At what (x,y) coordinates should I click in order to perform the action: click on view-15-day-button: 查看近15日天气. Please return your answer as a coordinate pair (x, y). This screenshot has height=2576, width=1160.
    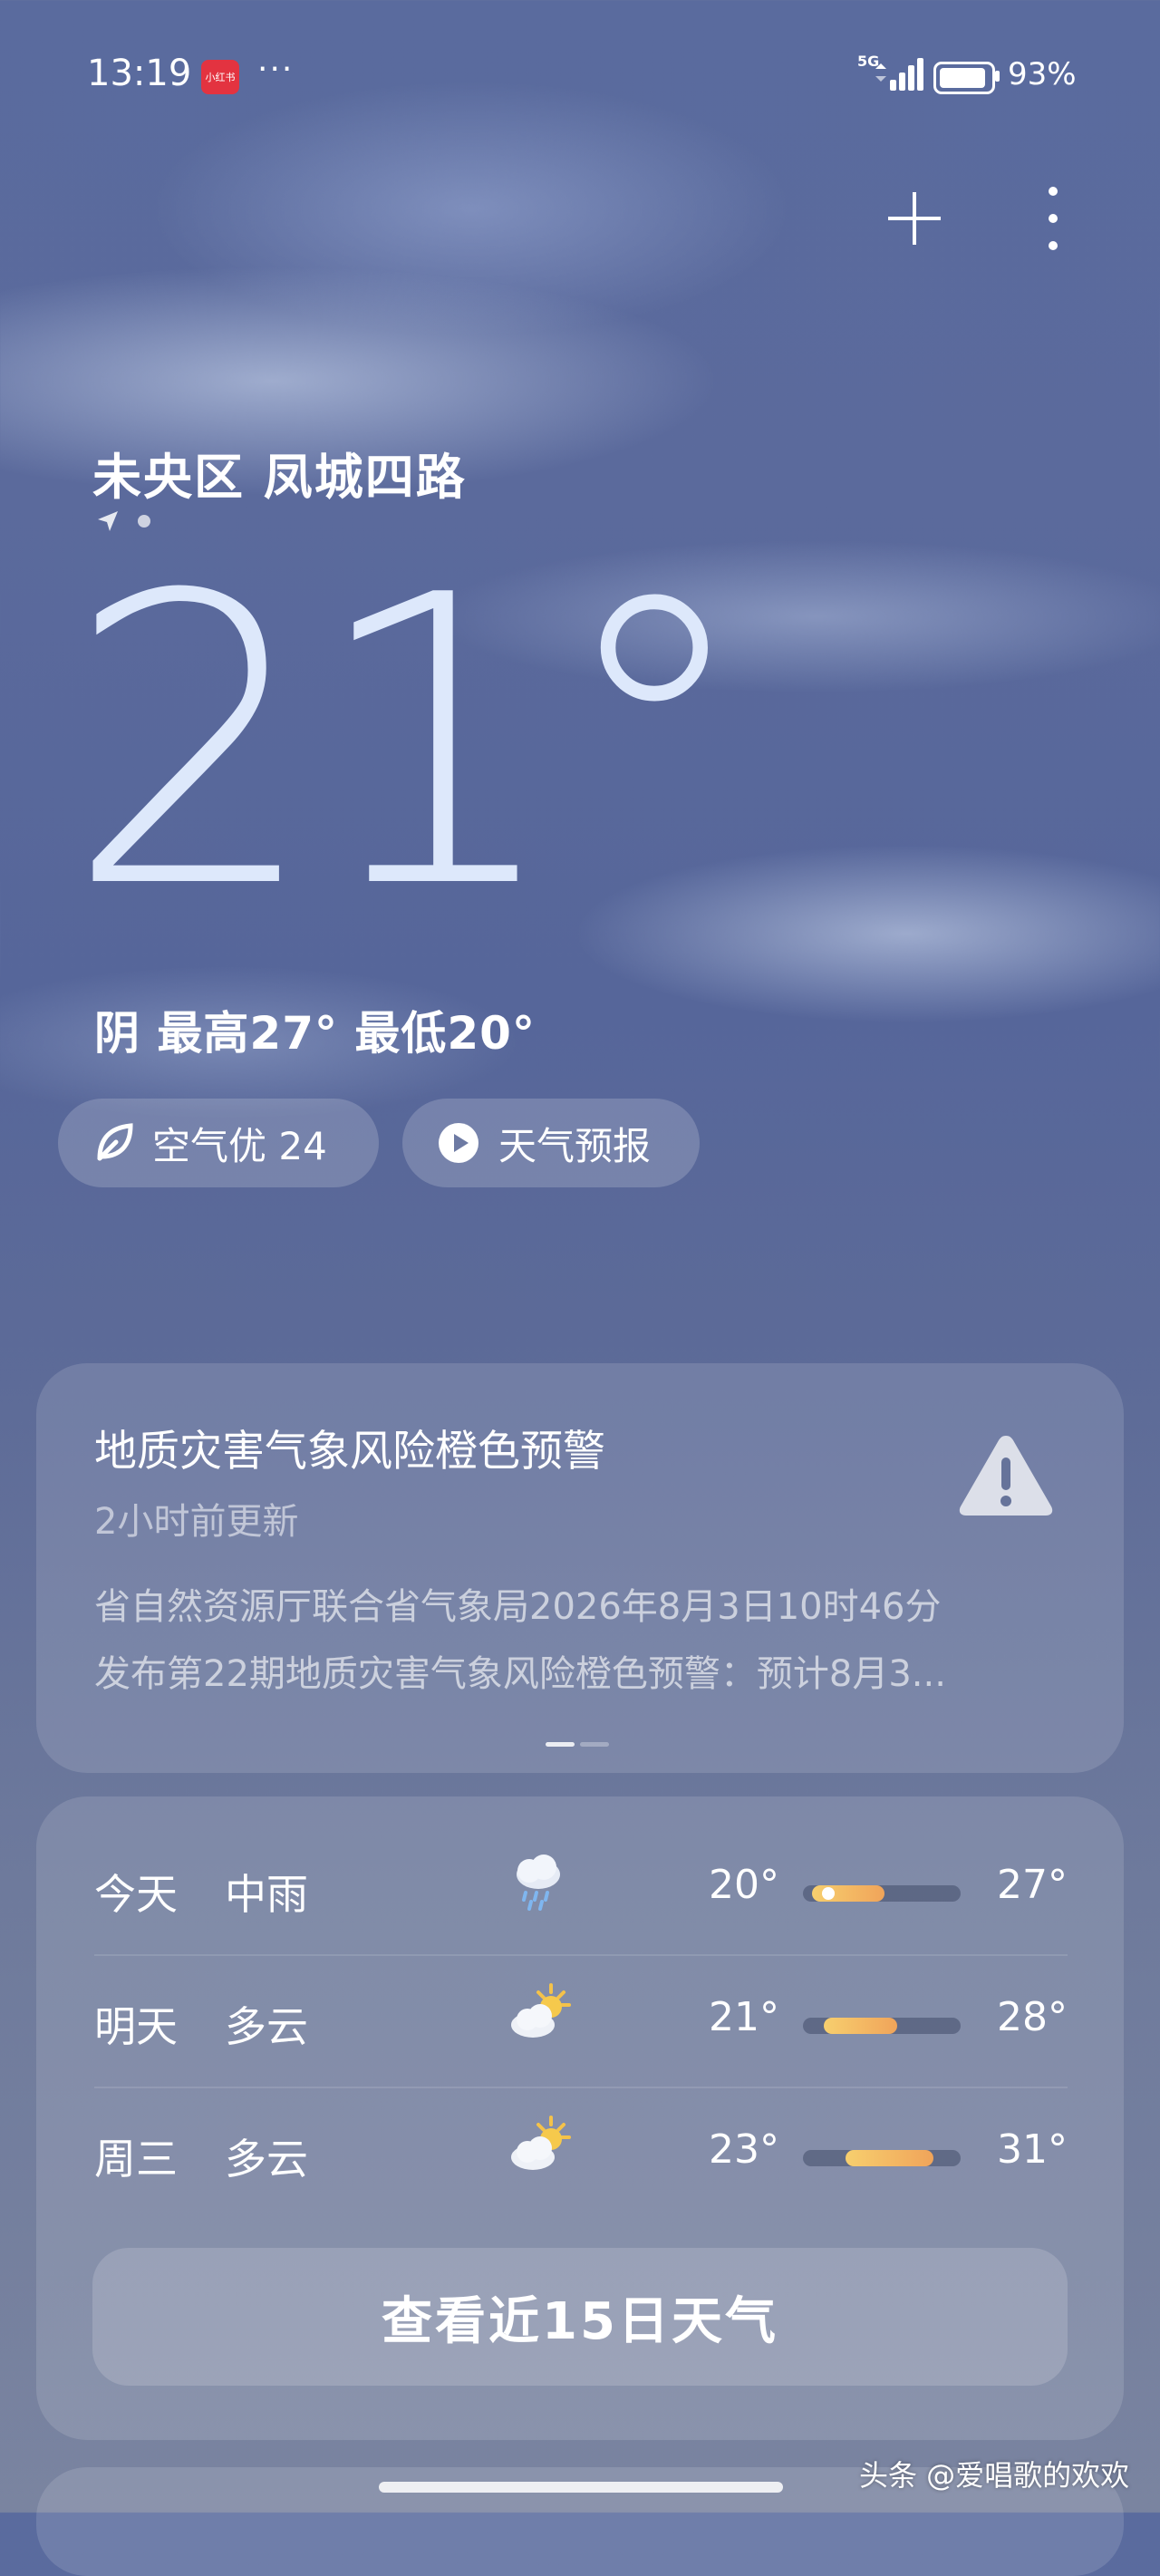
    Looking at the image, I should click on (580, 2317).